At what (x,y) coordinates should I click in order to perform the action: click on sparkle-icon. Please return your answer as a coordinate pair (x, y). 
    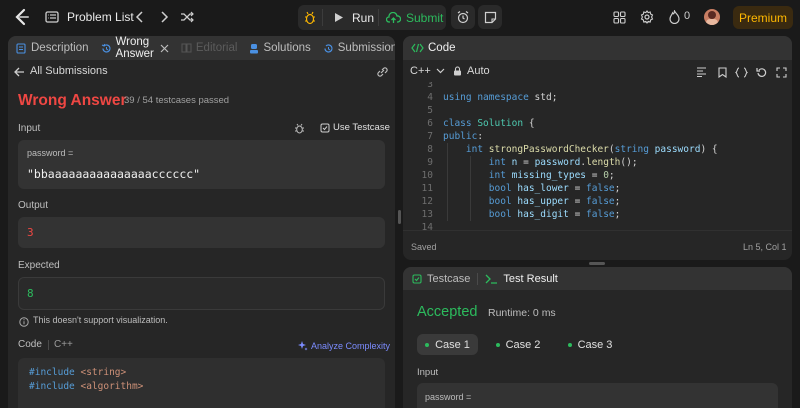
    Looking at the image, I should click on (302, 345).